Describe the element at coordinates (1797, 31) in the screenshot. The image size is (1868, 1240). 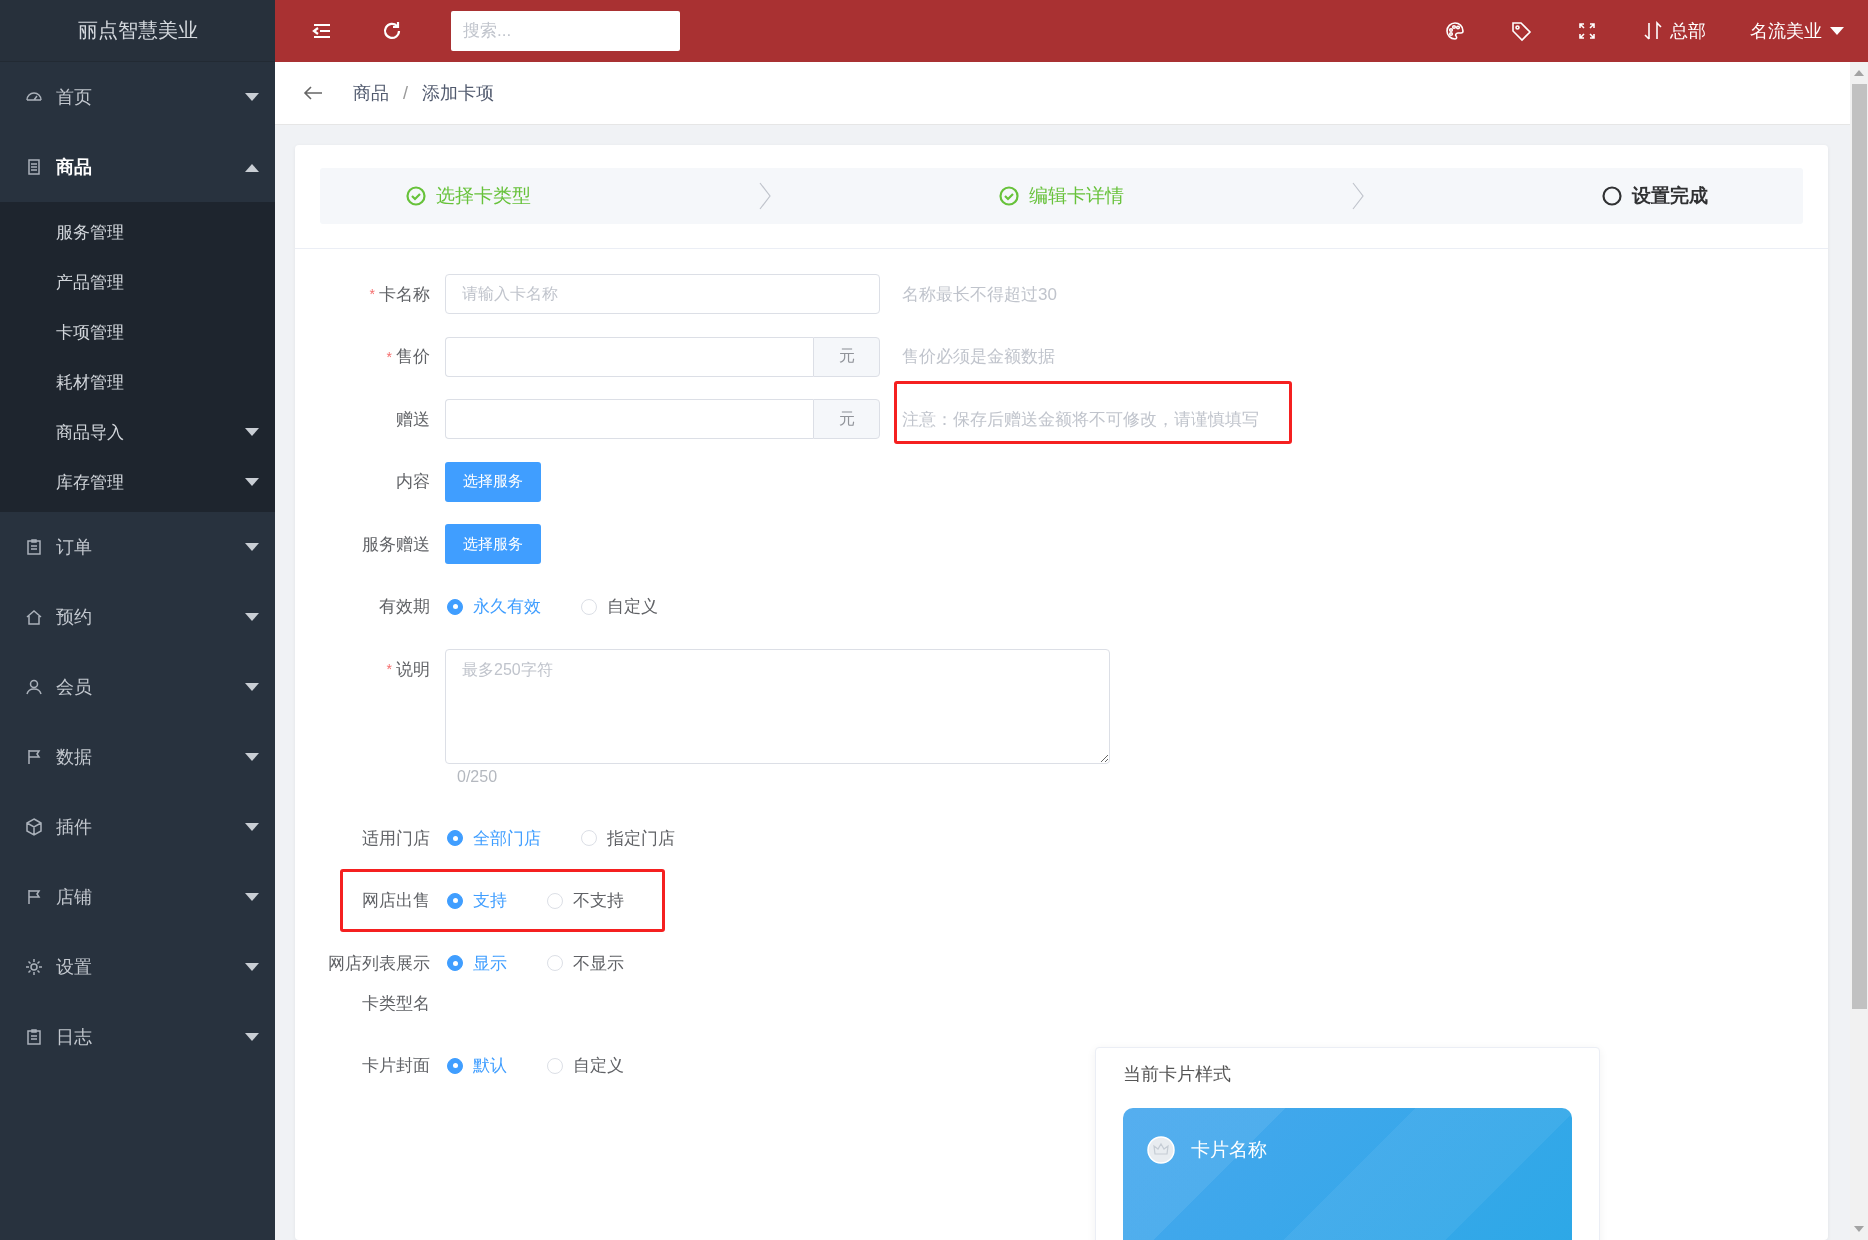
I see `user-menu: 名流美业` at that location.